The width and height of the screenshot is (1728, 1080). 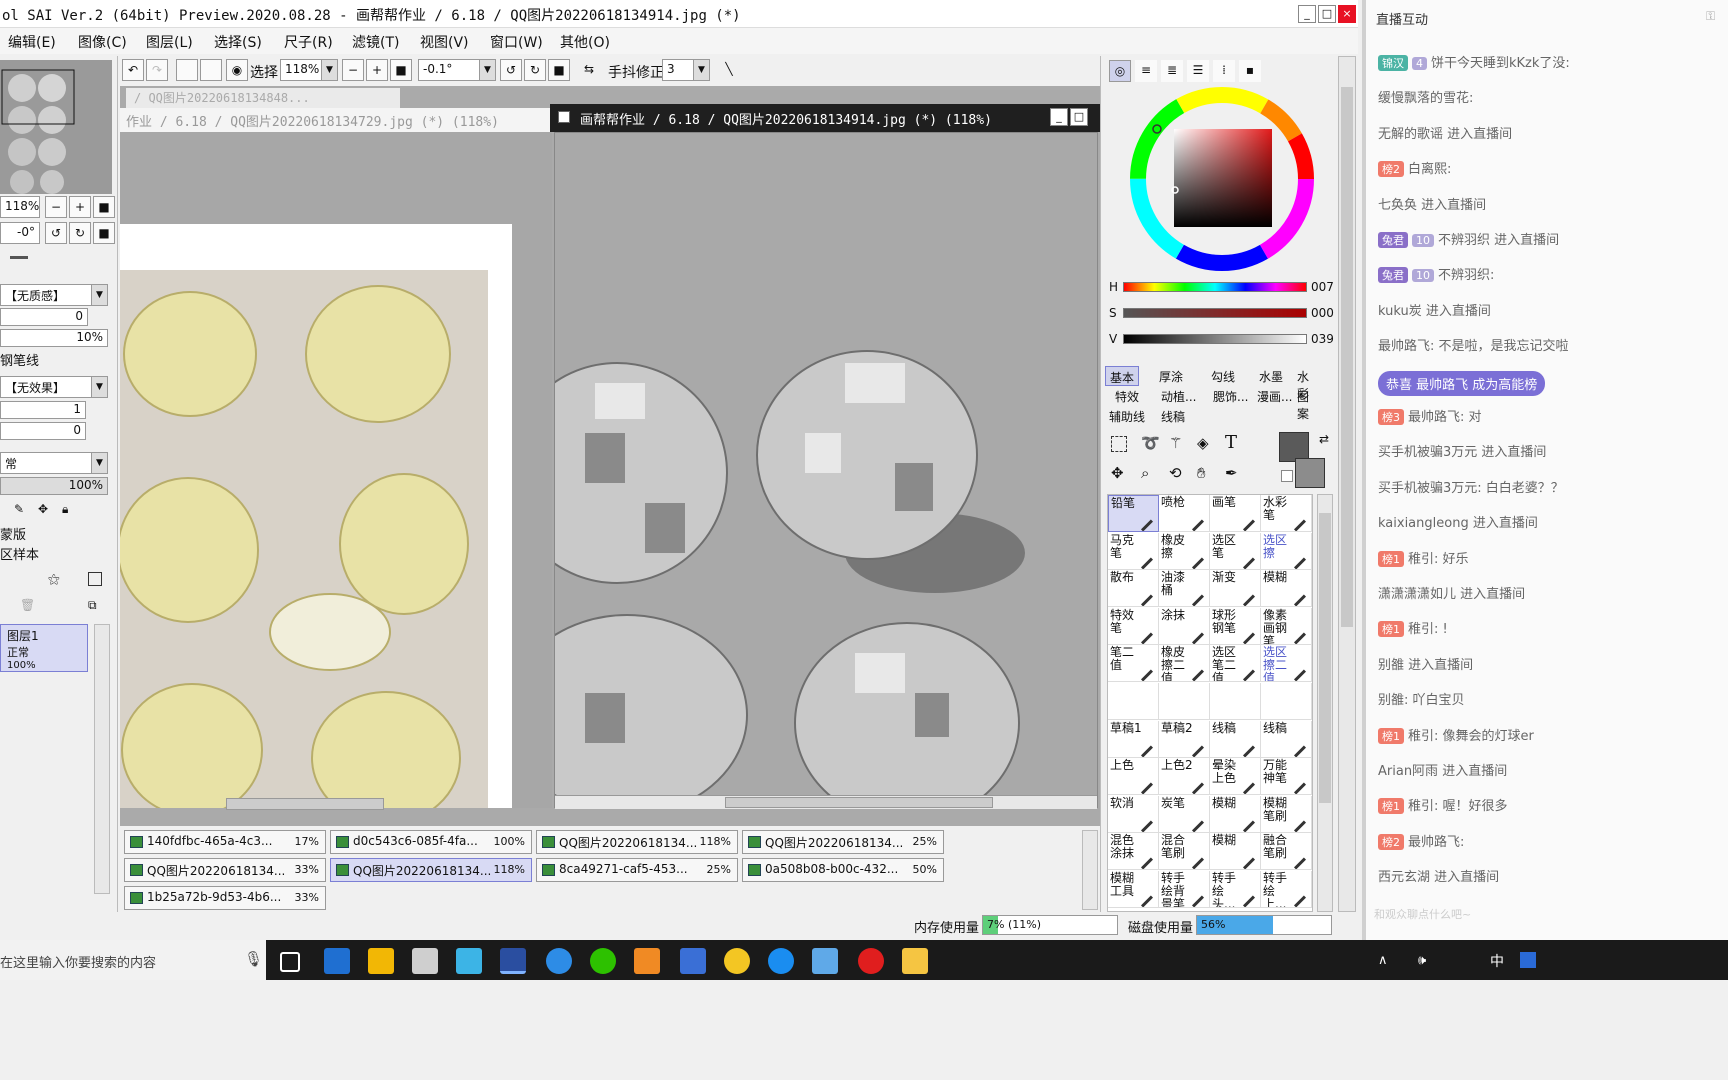 What do you see at coordinates (1133, 551) in the screenshot?
I see `brush-marker: 马克笔` at bounding box center [1133, 551].